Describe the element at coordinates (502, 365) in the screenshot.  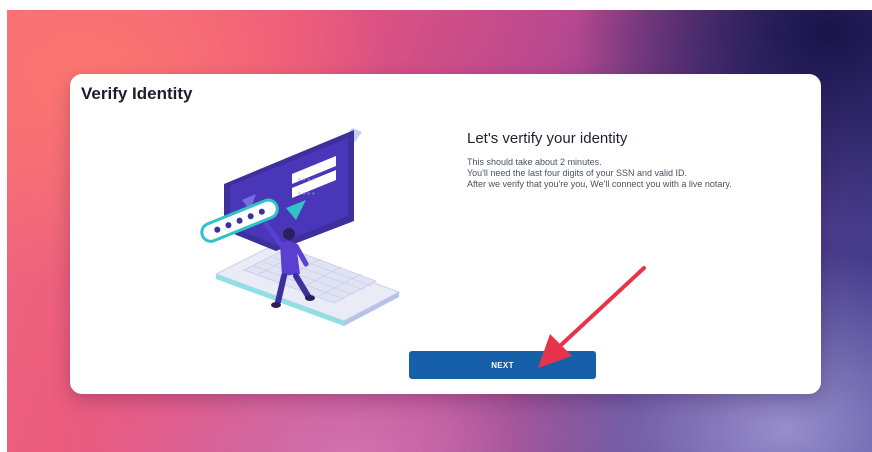
I see `next-button: NEXT` at that location.